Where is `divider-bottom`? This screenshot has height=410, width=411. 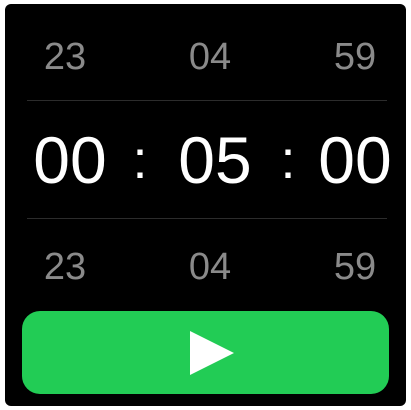
divider-bottom is located at coordinates (207, 218).